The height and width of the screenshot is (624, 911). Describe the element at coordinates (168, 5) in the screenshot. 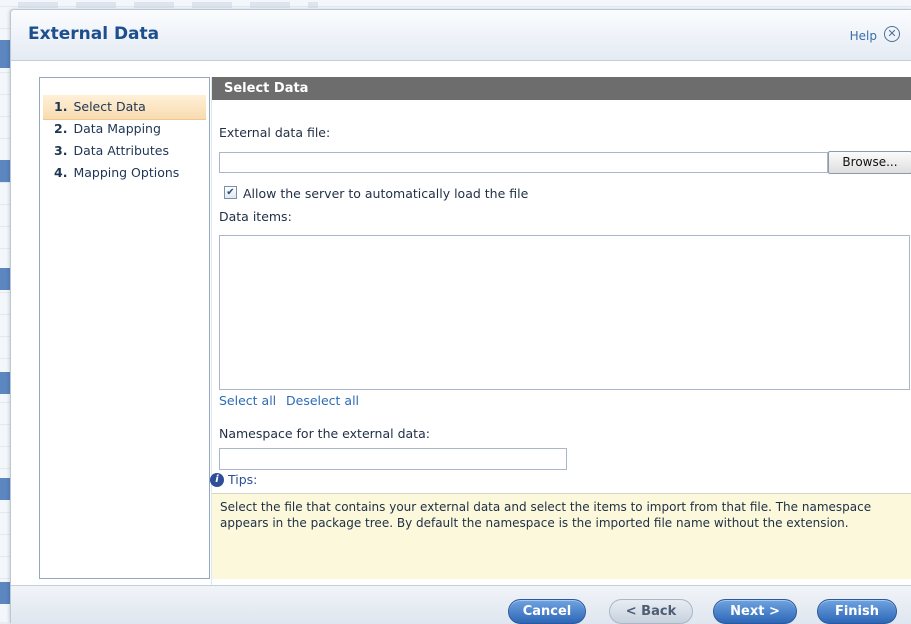

I see `background-column-header` at that location.